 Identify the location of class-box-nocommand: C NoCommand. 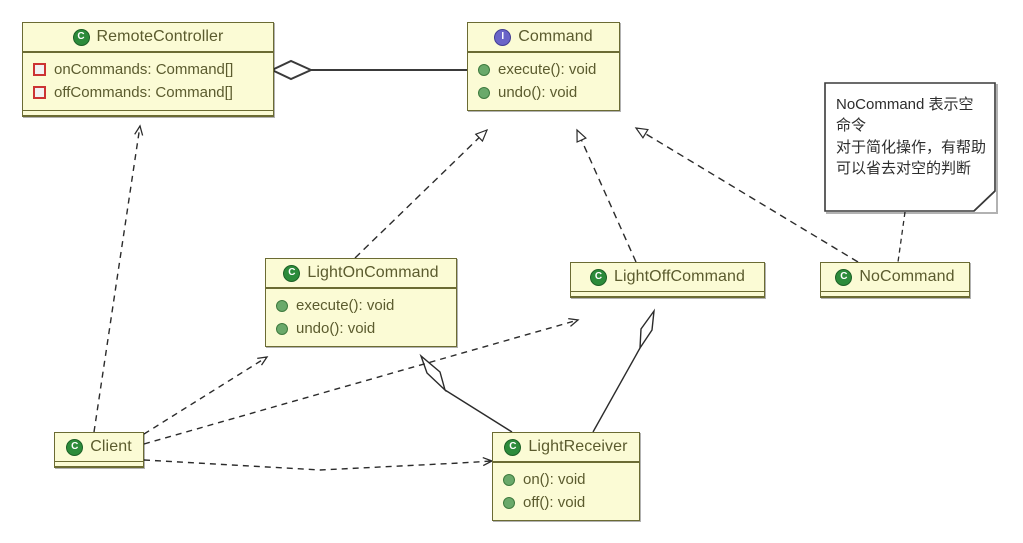
(895, 280).